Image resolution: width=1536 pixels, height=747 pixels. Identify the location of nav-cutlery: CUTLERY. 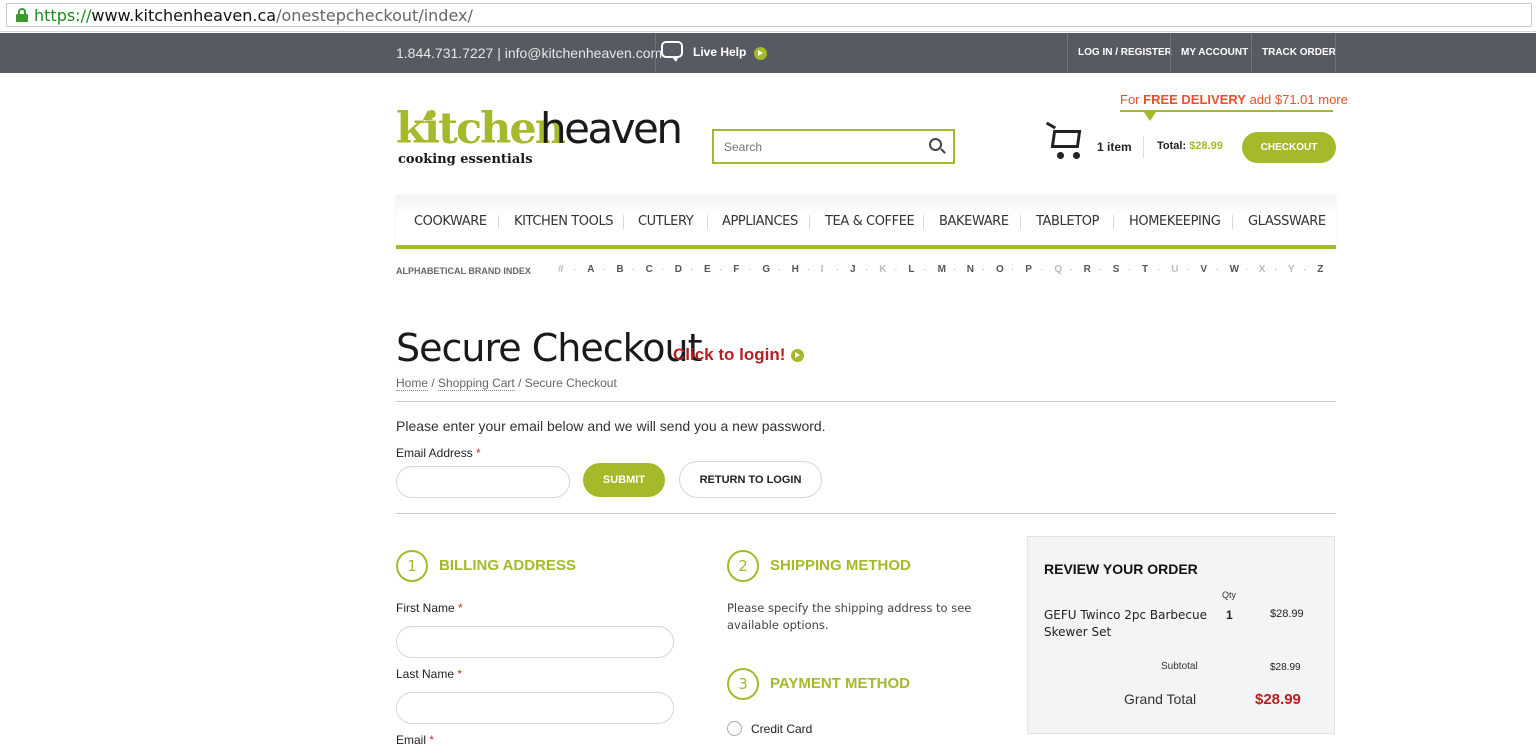
(666, 221).